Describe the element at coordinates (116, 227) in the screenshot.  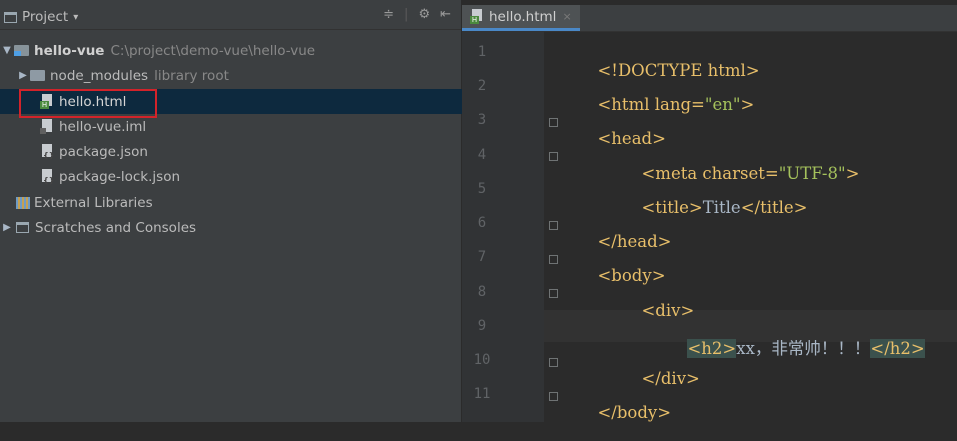
I see `tree-item-label: Scratches and Consoles` at that location.